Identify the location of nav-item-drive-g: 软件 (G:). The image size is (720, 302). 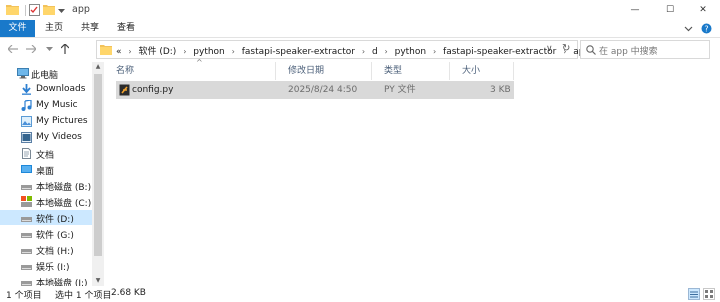
(46, 233).